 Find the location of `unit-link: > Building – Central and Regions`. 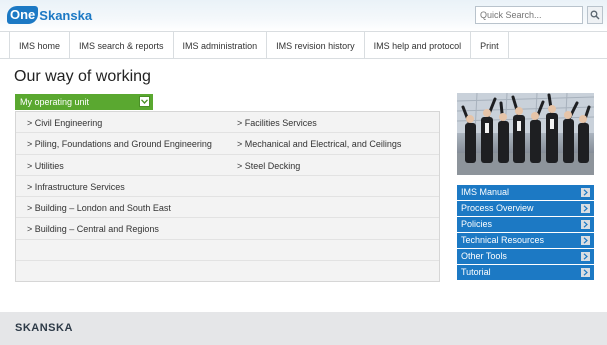

unit-link: > Building – Central and Regions is located at coordinates (93, 229).